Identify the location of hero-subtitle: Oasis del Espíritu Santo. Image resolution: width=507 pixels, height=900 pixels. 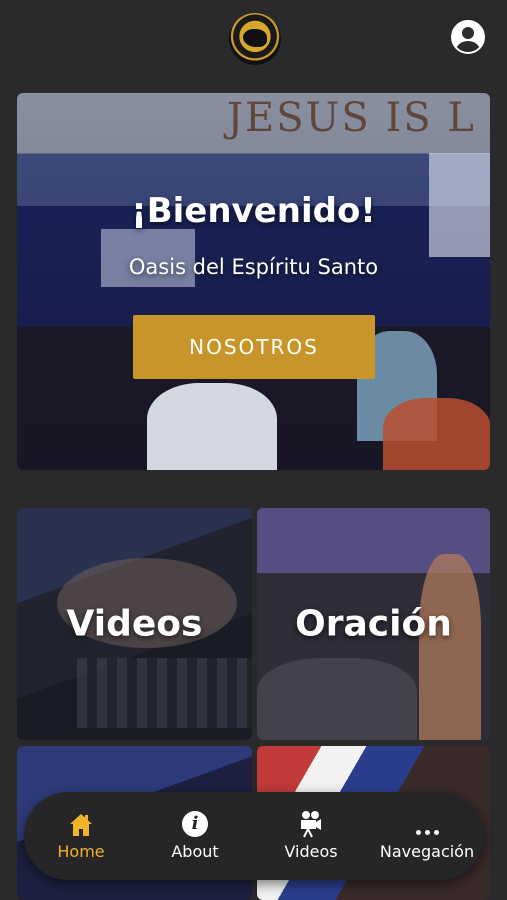
(253, 267).